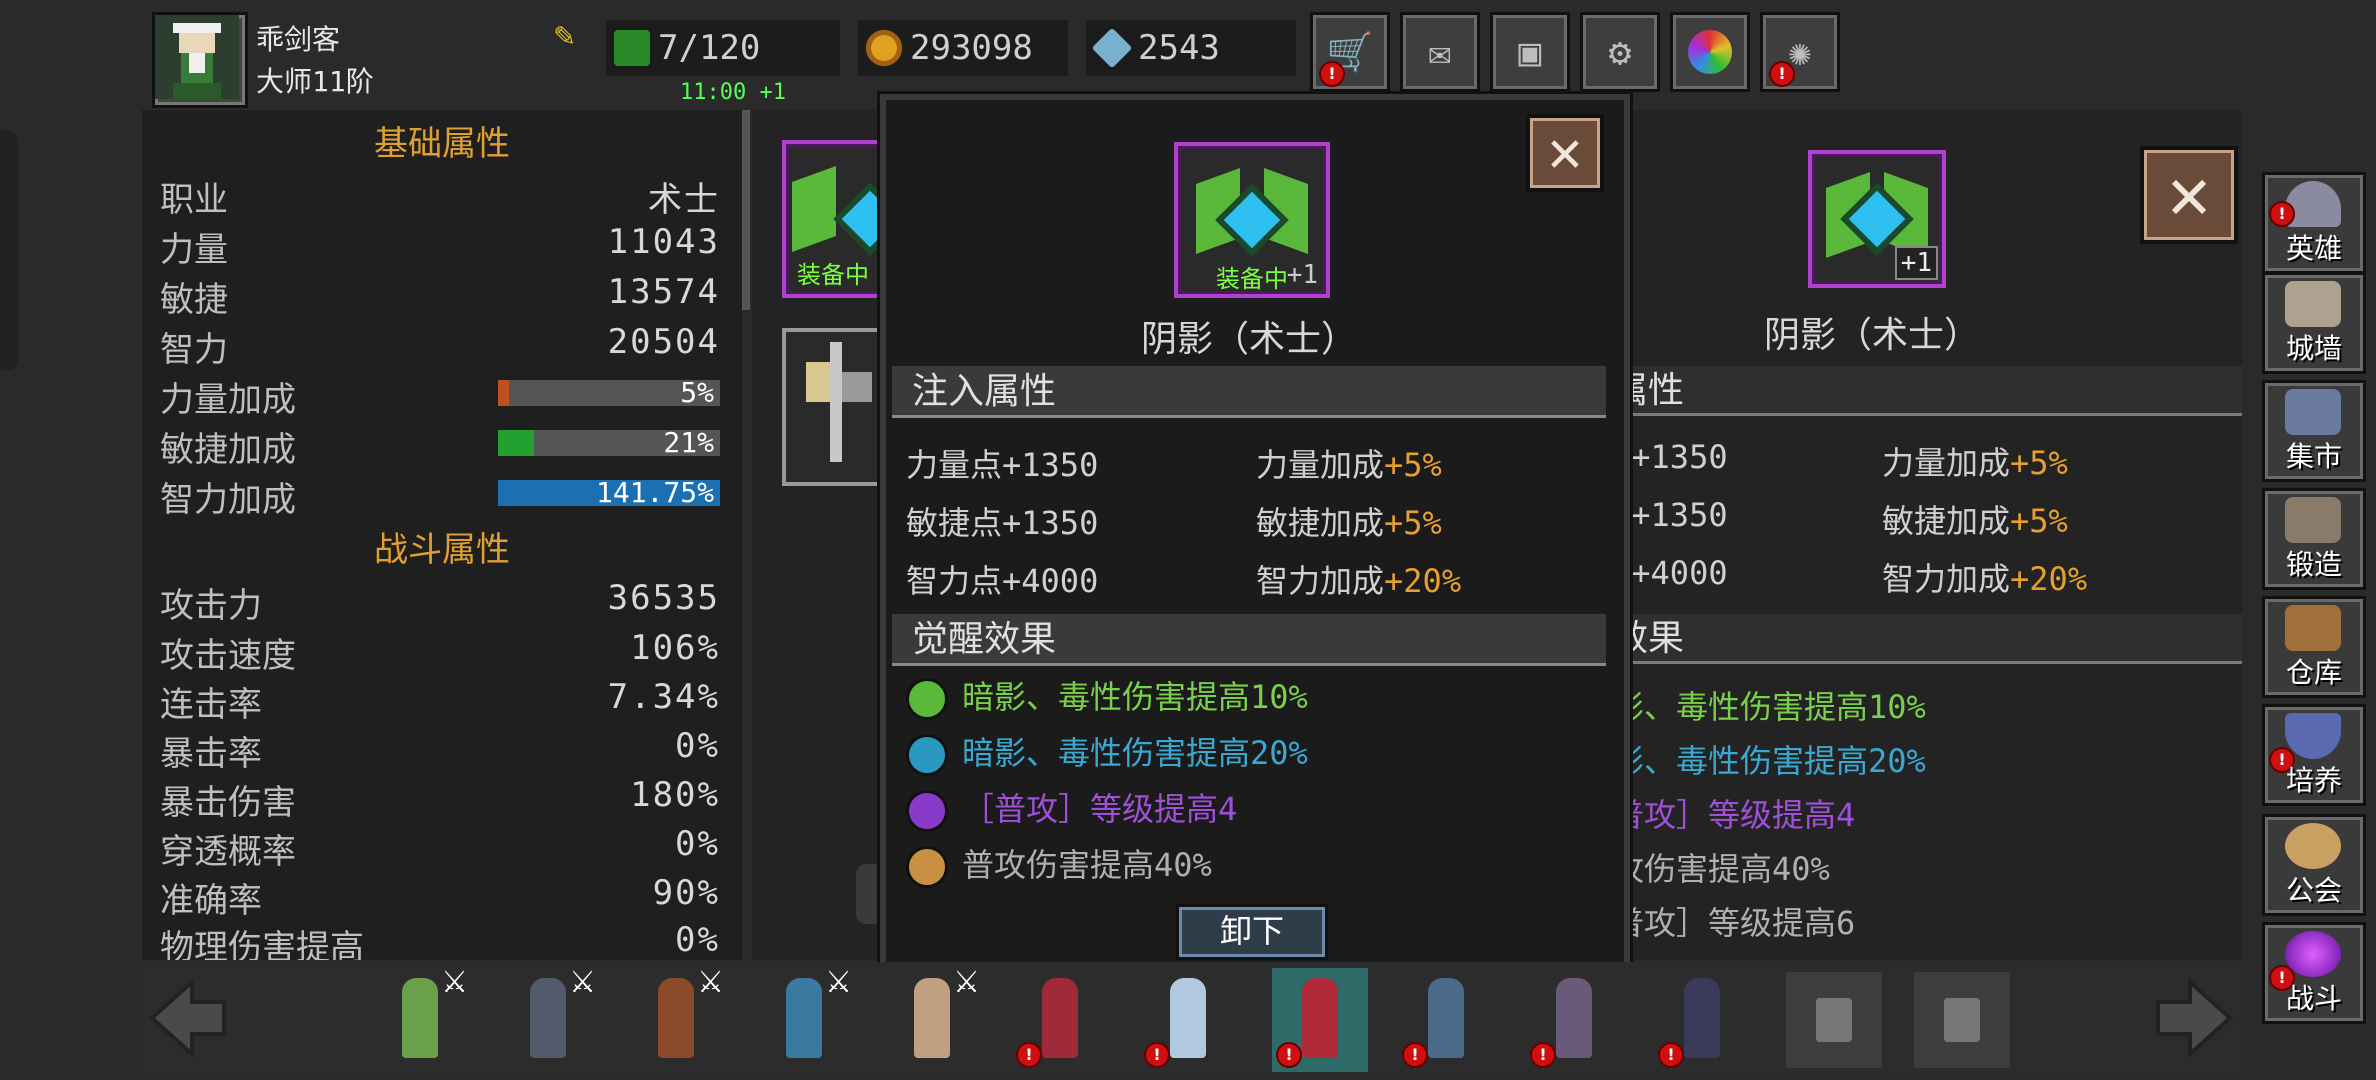 The width and height of the screenshot is (2376, 1080). I want to click on gold-value: 293098, so click(971, 48).